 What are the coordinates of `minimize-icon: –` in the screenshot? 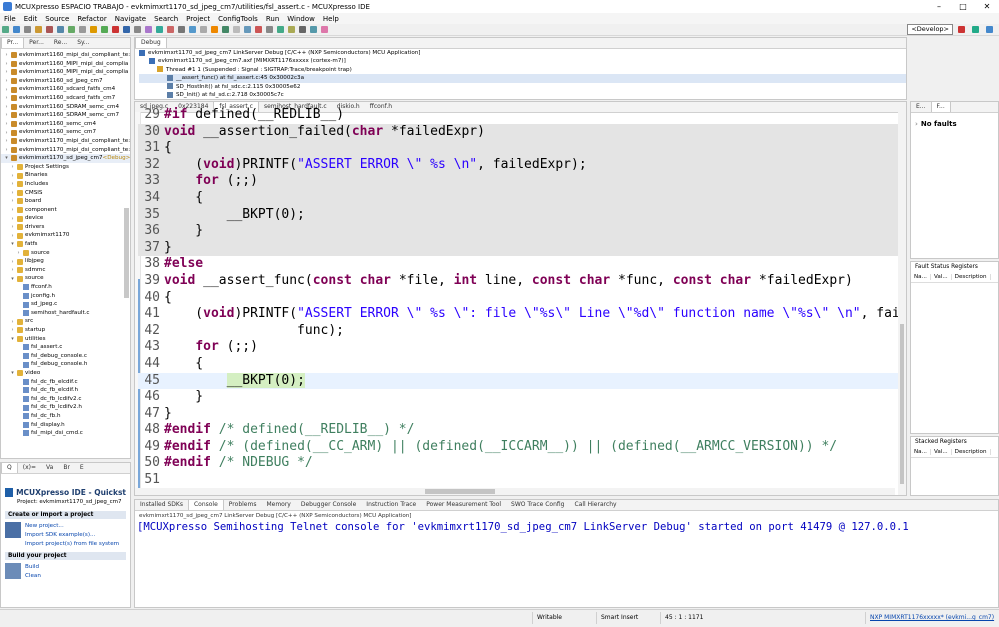 It's located at (939, 6).